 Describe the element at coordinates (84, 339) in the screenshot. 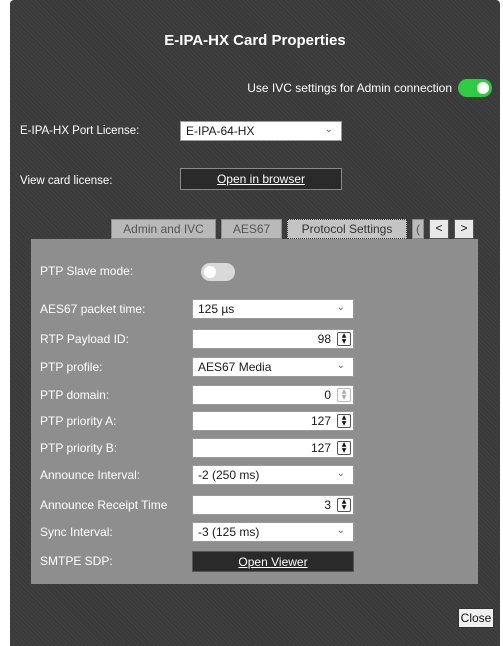

I see `rtp-payload-label: RTP Payload ID:` at that location.